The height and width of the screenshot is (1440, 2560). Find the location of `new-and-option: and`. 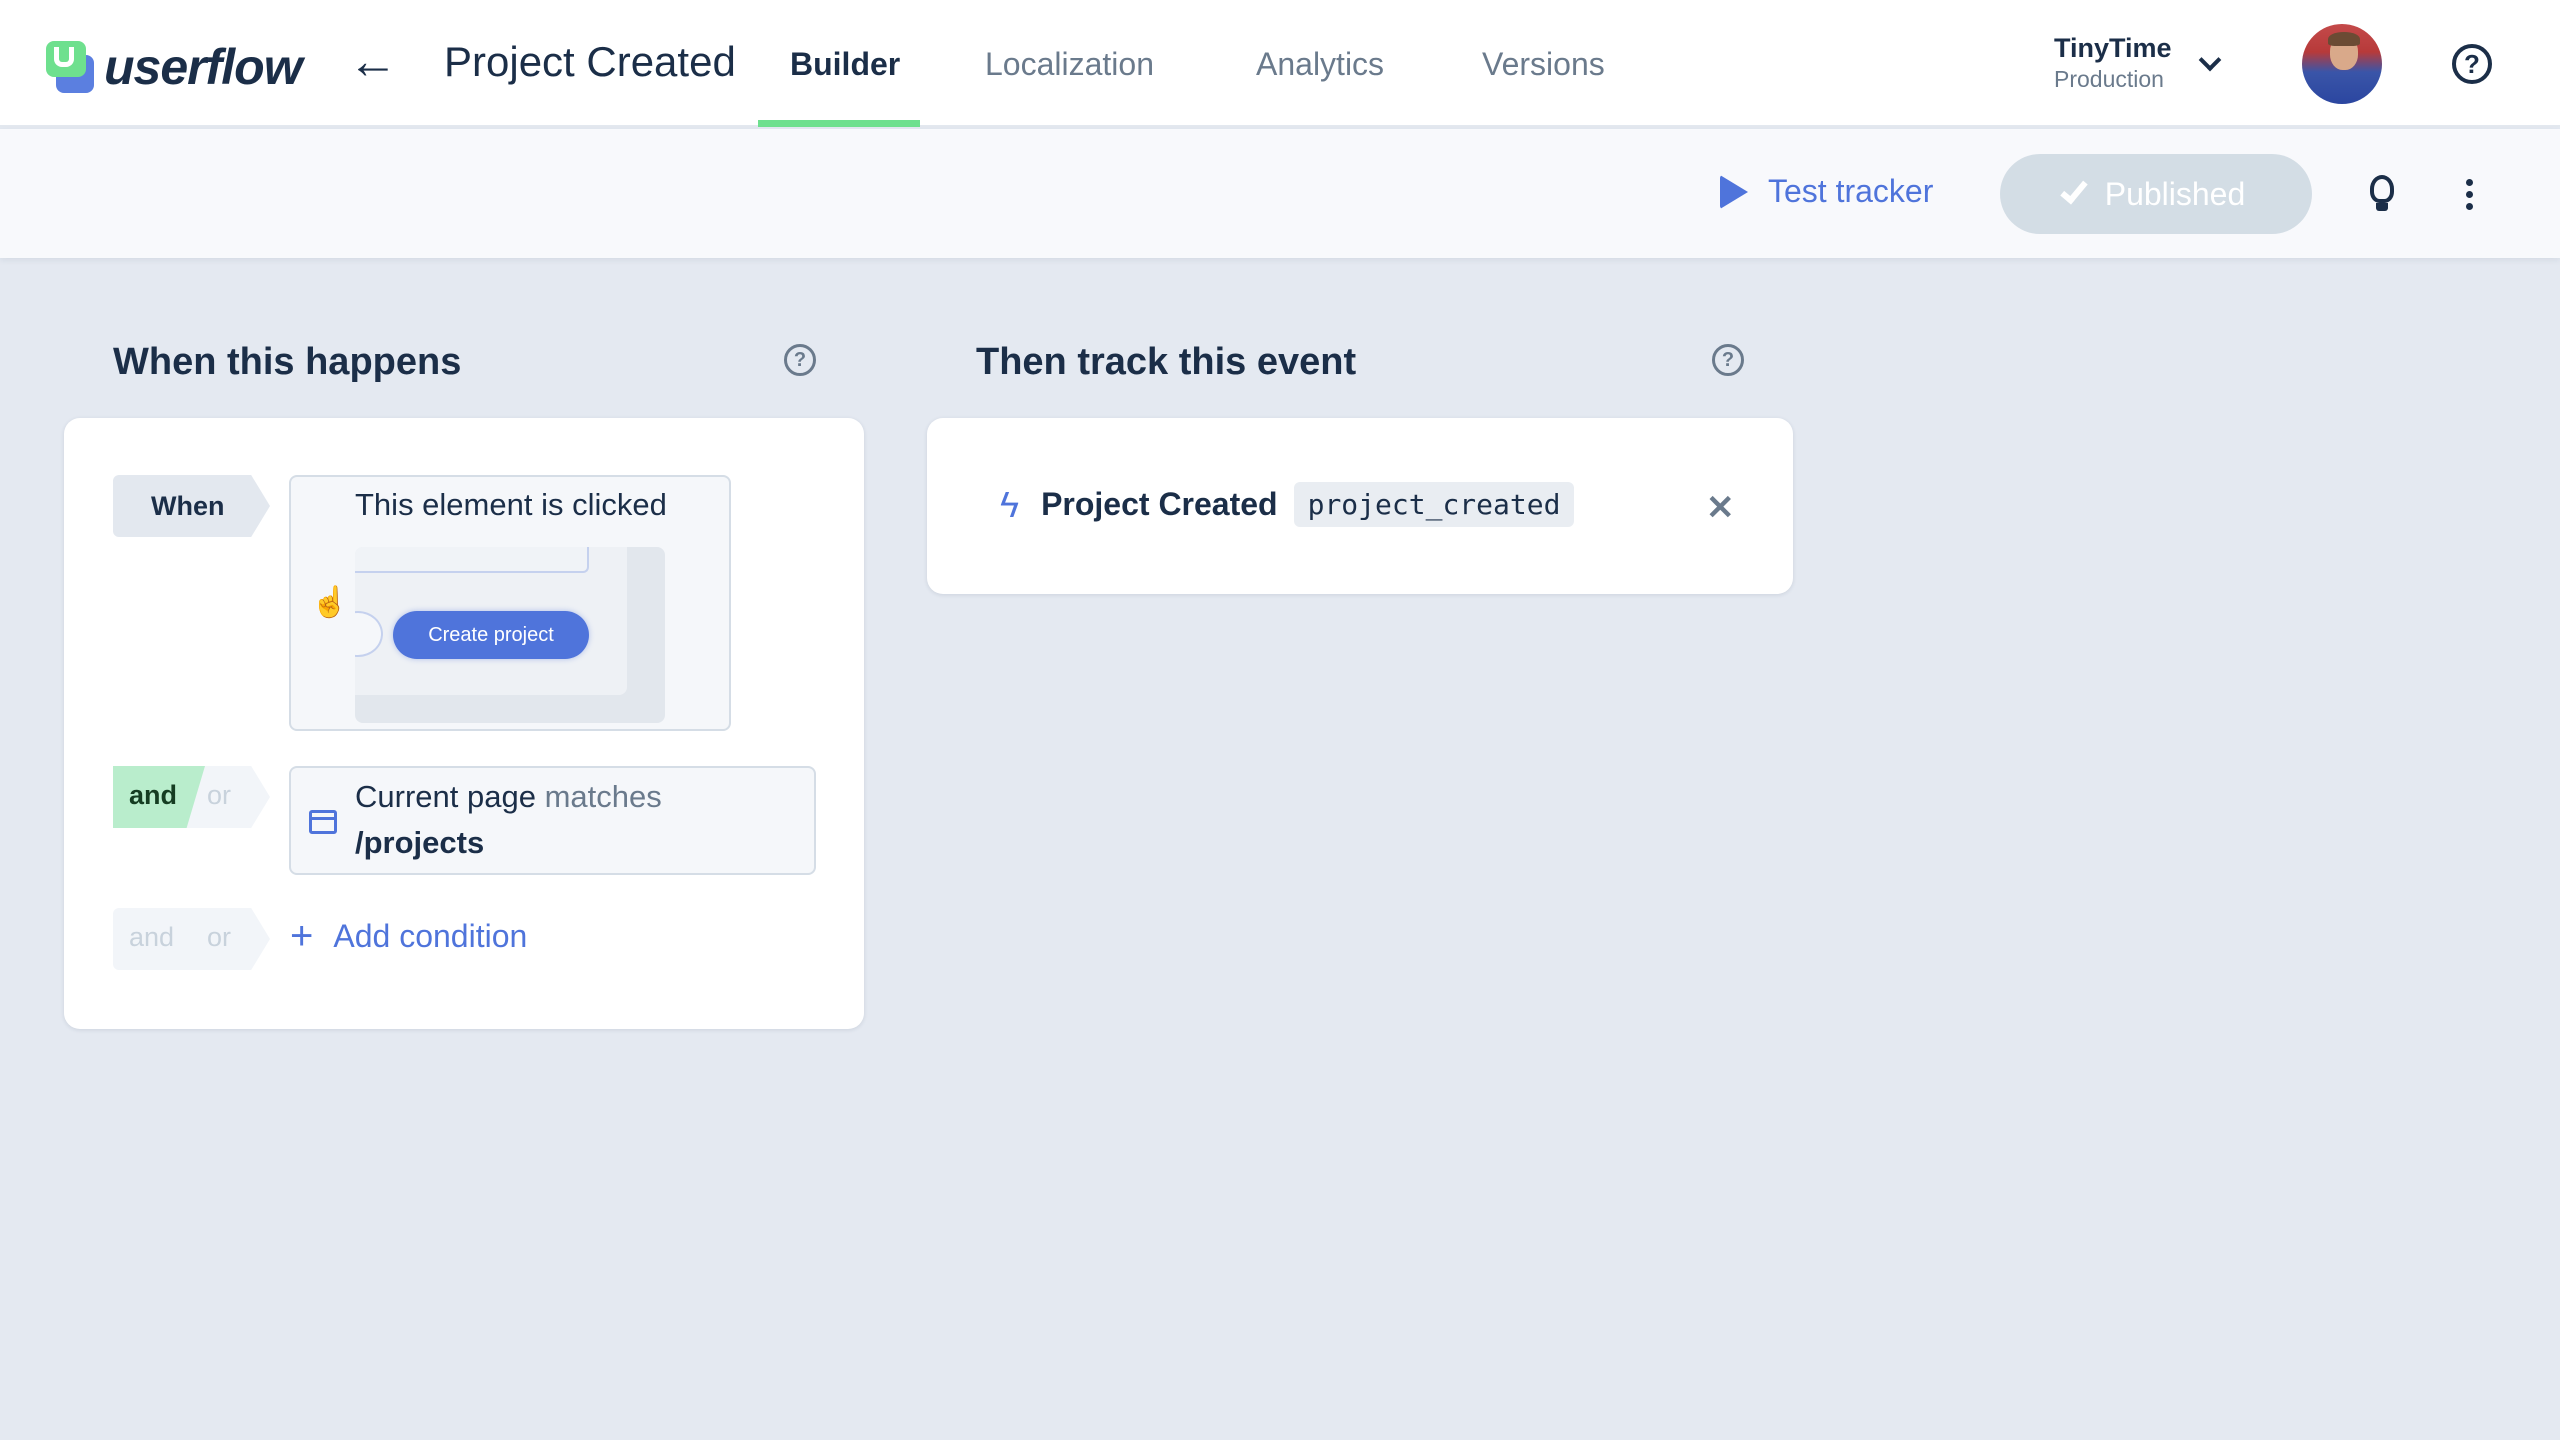

new-and-option: and is located at coordinates (151, 937).